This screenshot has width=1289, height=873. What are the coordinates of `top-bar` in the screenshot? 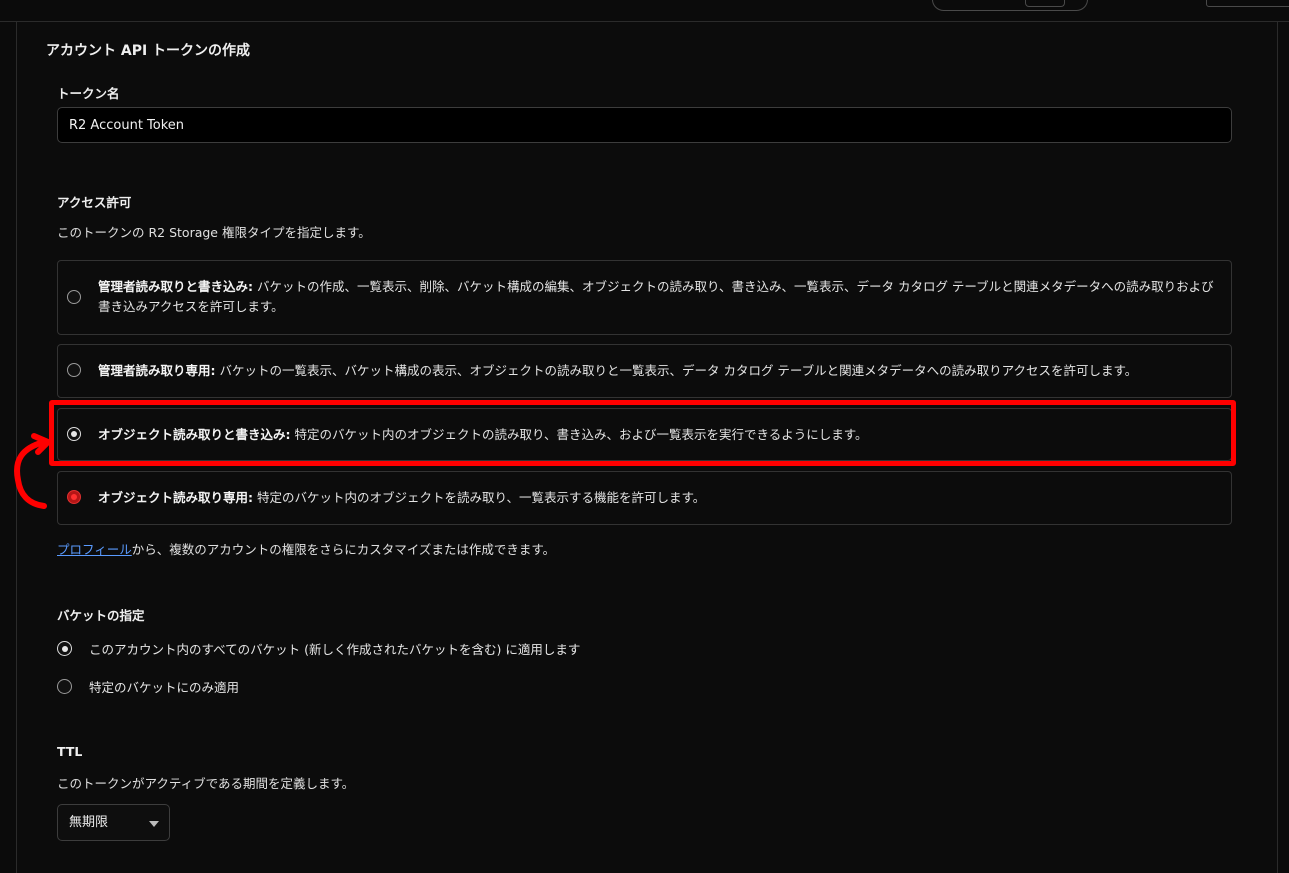 It's located at (644, 11).